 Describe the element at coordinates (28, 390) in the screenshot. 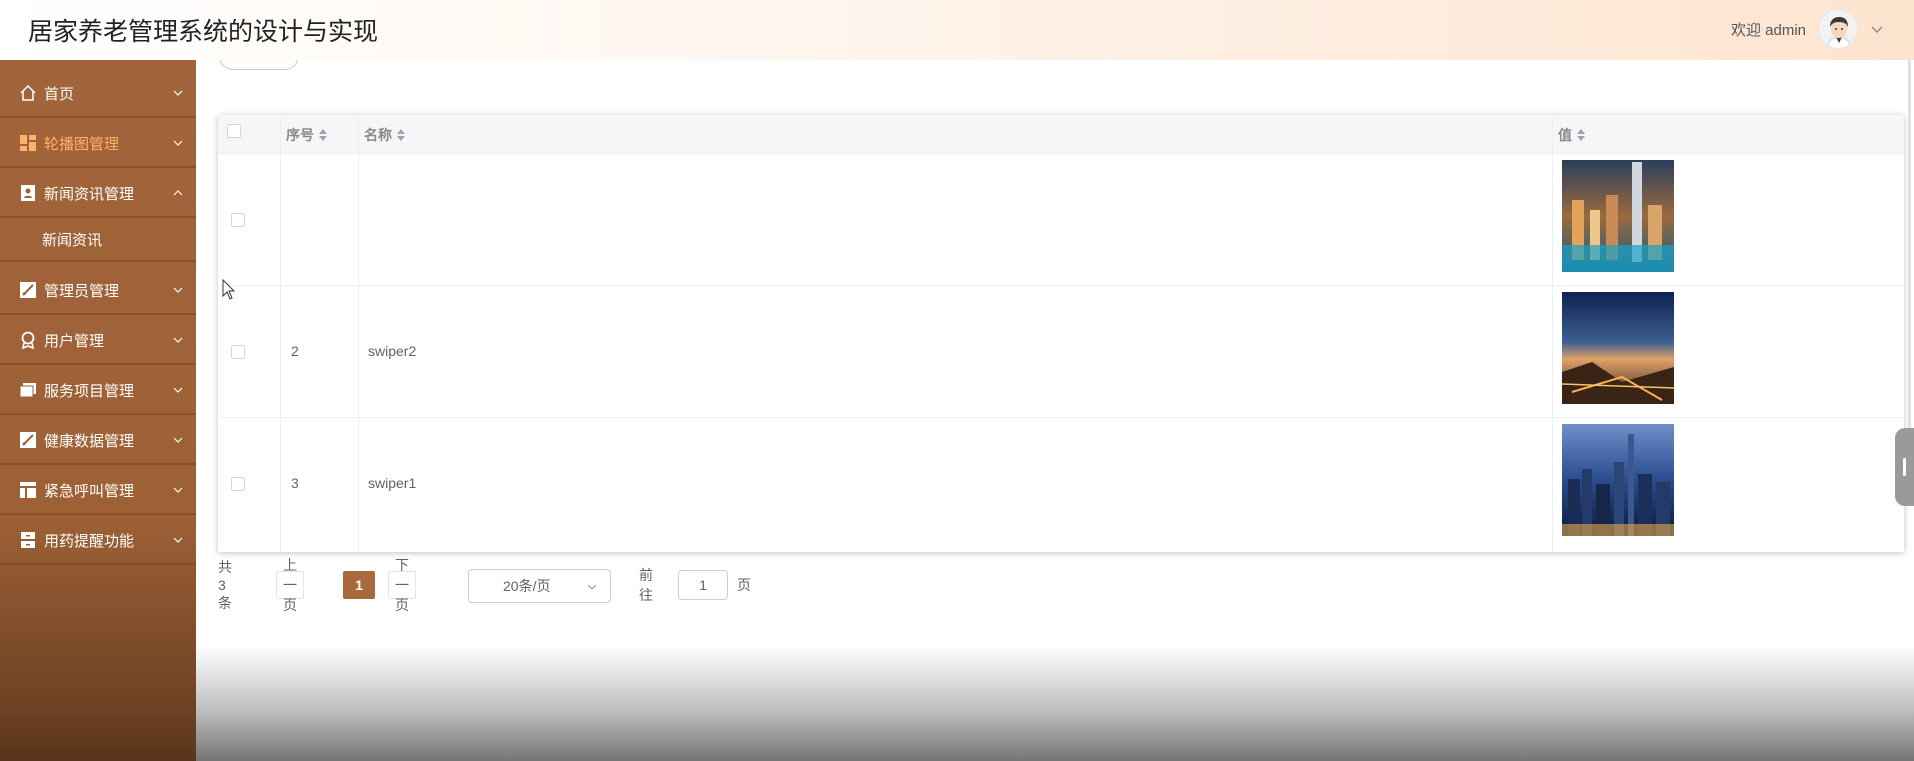

I see `folder-icon` at that location.